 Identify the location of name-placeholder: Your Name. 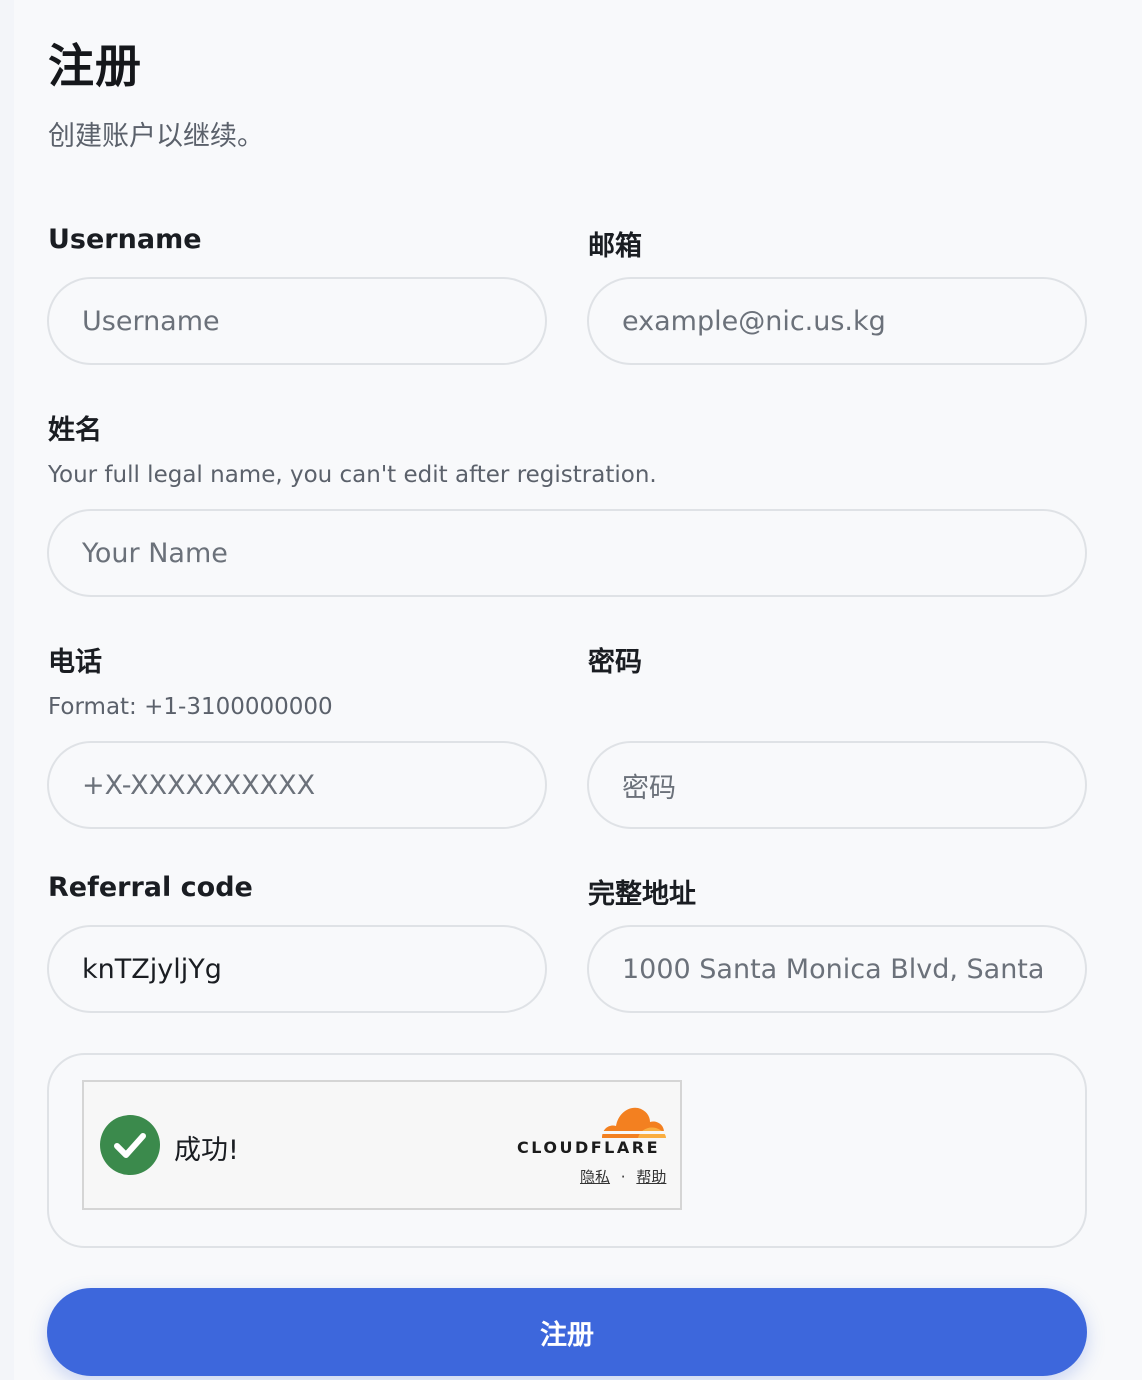
(155, 553).